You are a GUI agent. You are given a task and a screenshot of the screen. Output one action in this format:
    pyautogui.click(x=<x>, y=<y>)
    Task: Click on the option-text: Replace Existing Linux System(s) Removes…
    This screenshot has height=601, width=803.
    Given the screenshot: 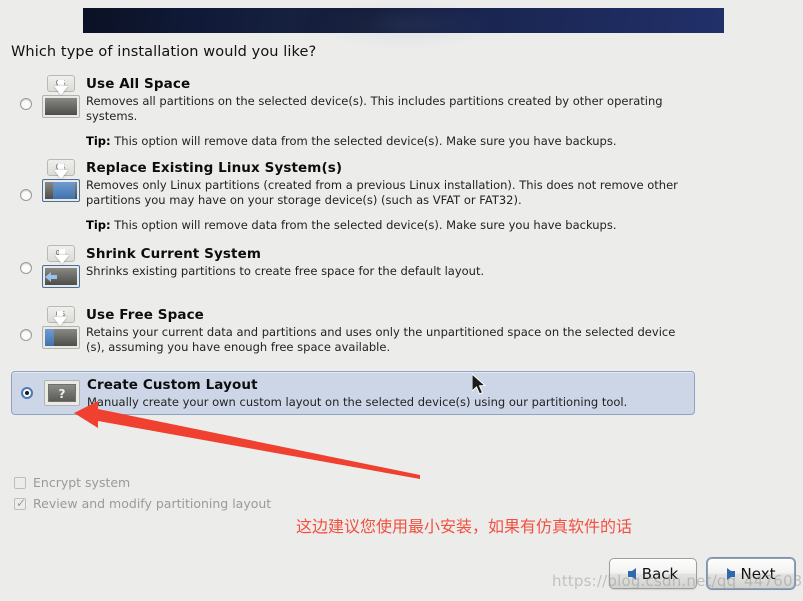 What is the action you would take?
    pyautogui.click(x=390, y=196)
    